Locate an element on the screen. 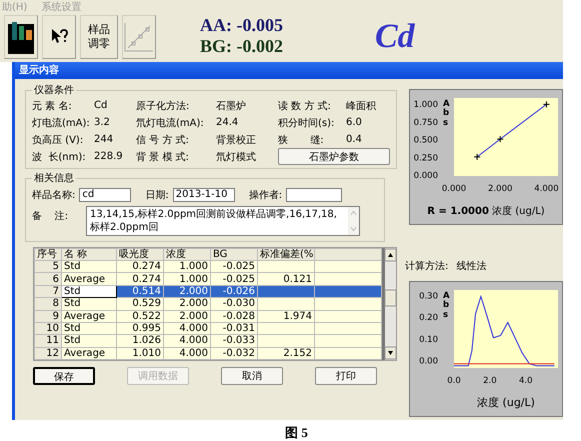 Image resolution: width=581 pixels, height=441 pixels. field-label: 氘灯电流(mA): is located at coordinates (170, 123).